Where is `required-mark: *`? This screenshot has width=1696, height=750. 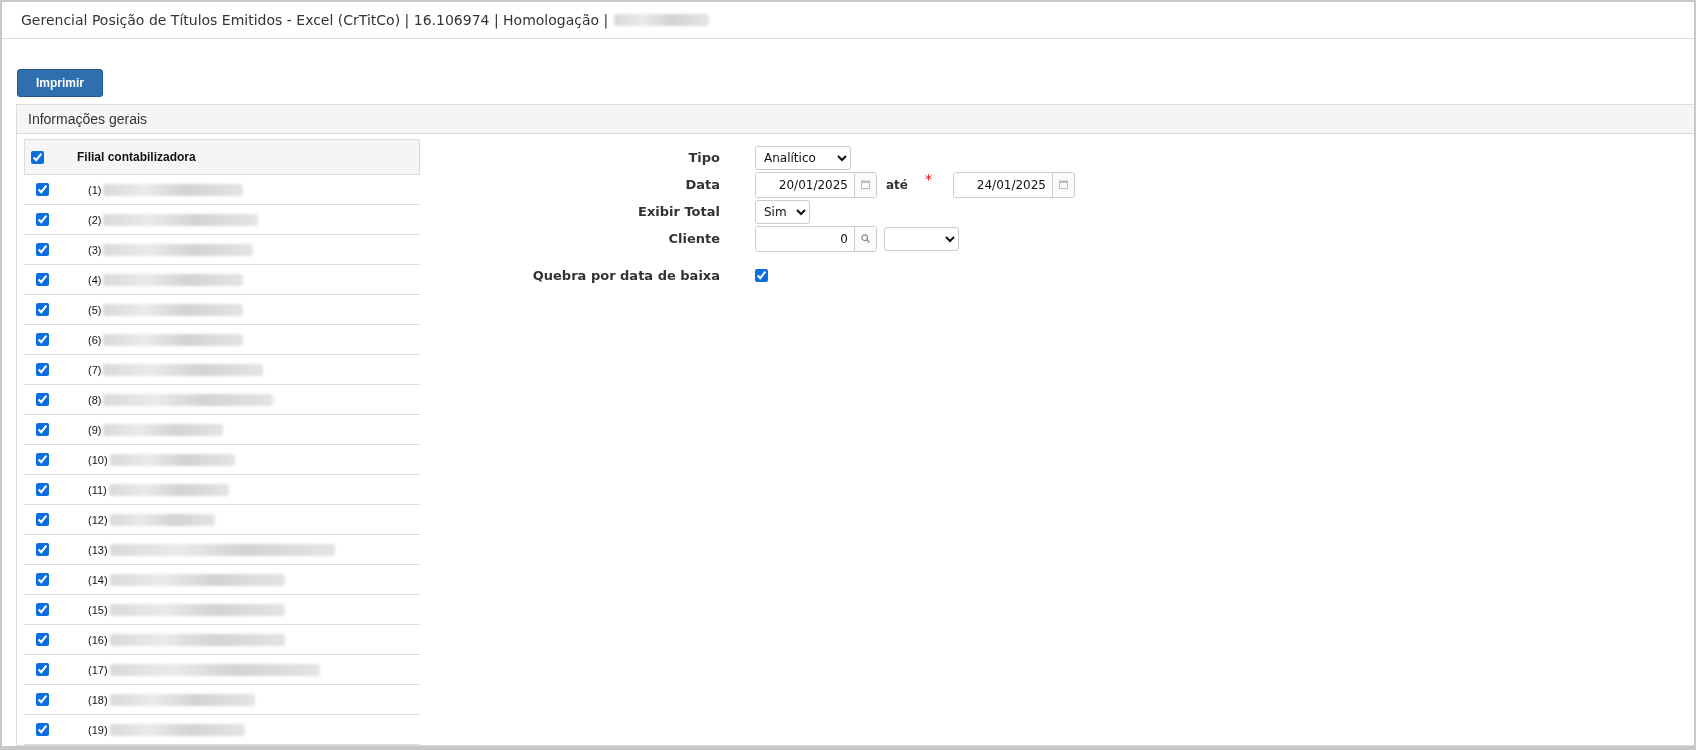 required-mark: * is located at coordinates (928, 179).